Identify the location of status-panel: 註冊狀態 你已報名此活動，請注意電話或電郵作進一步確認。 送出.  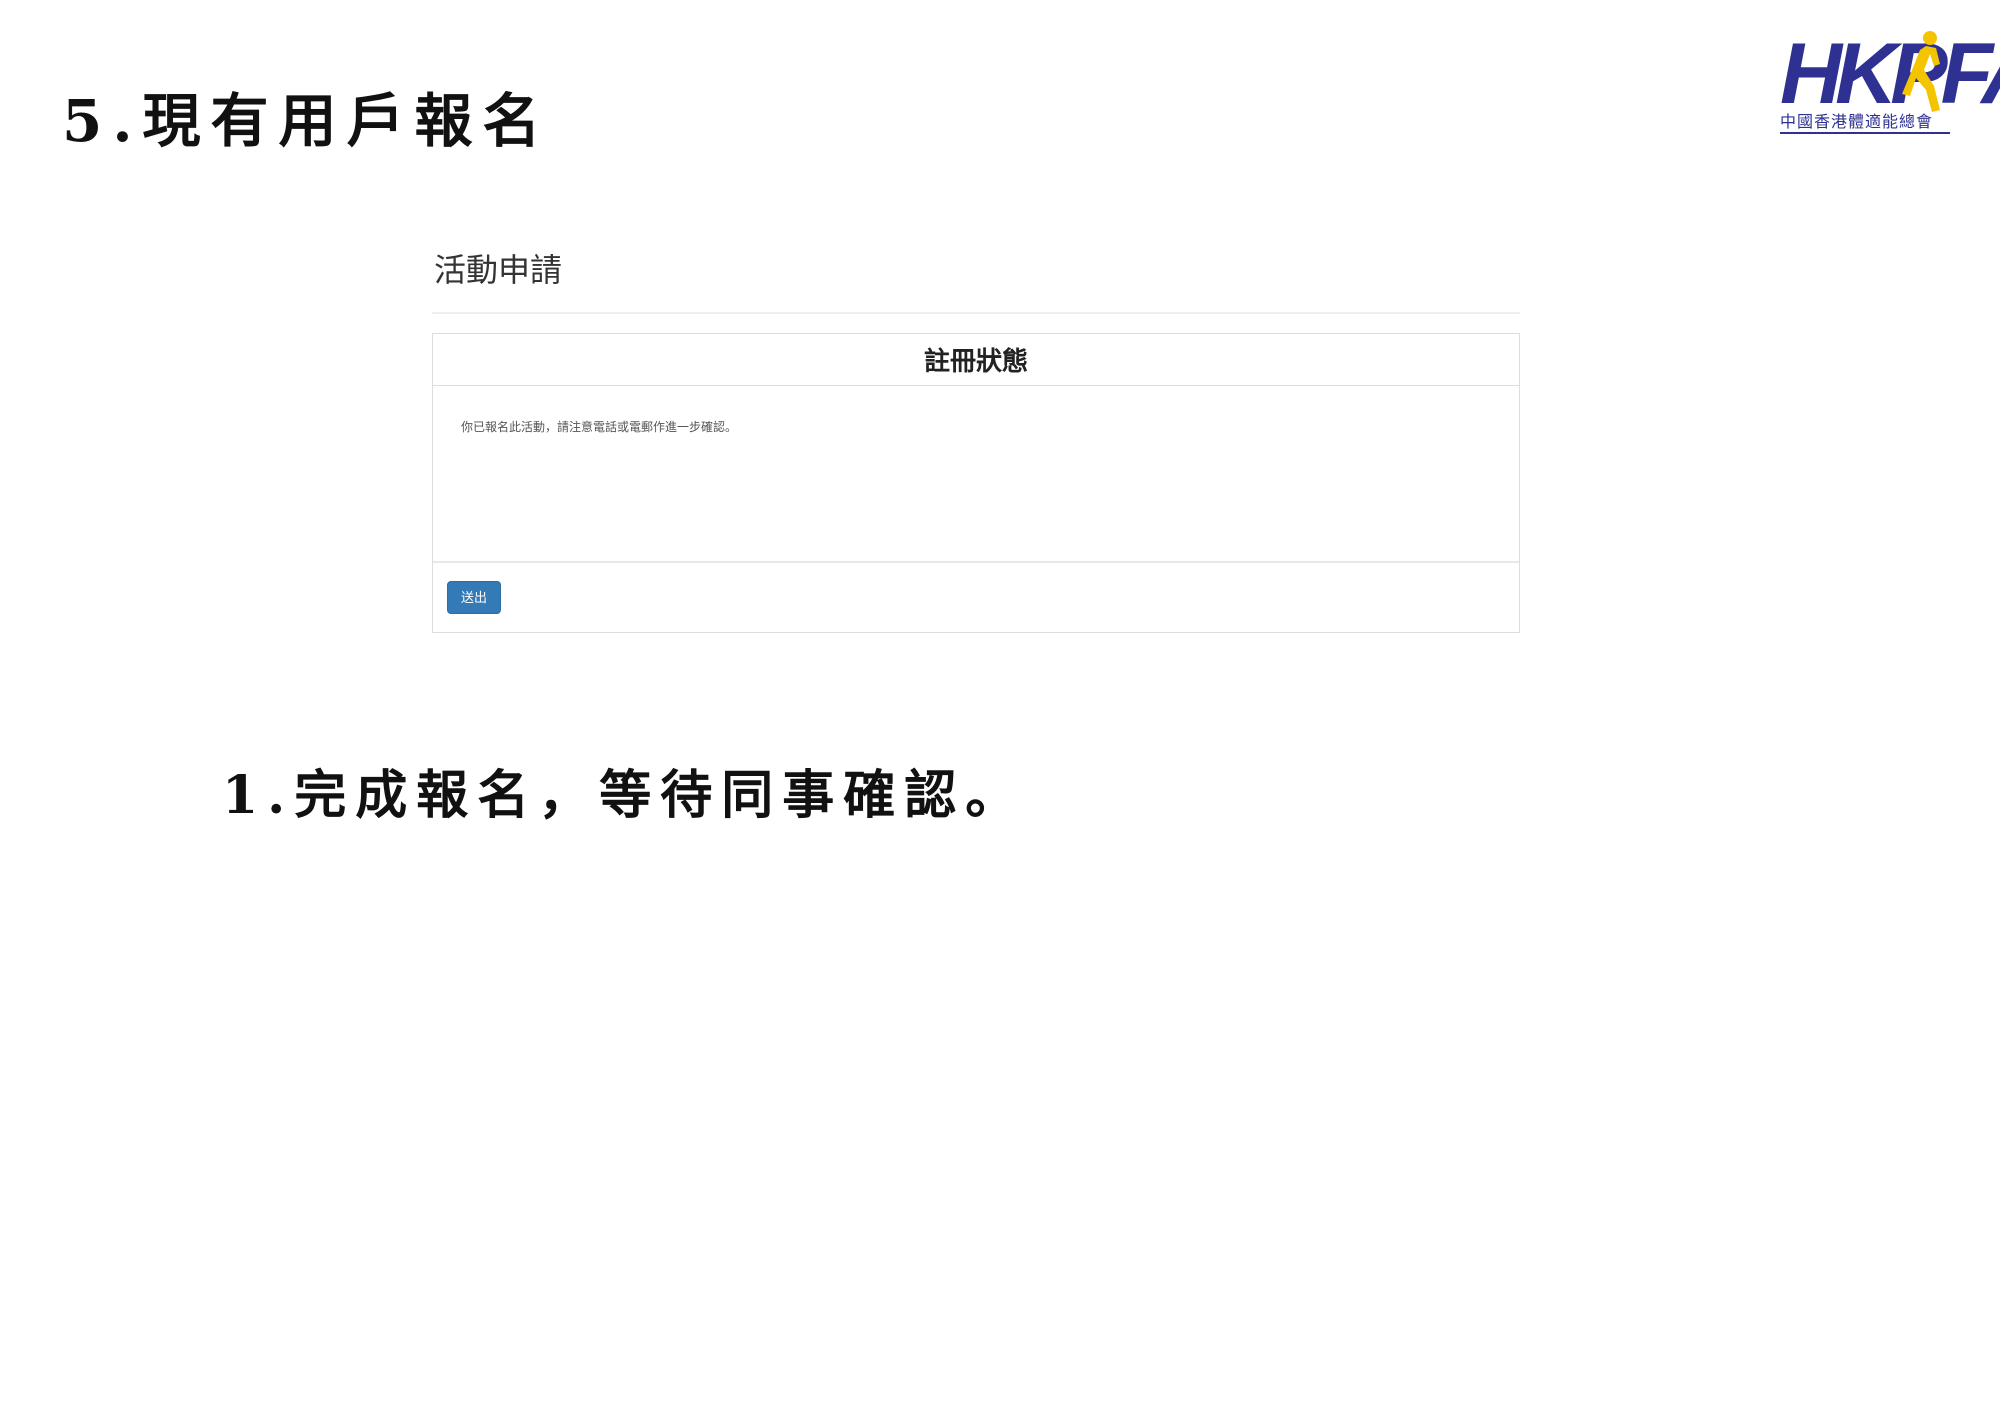
(976, 483).